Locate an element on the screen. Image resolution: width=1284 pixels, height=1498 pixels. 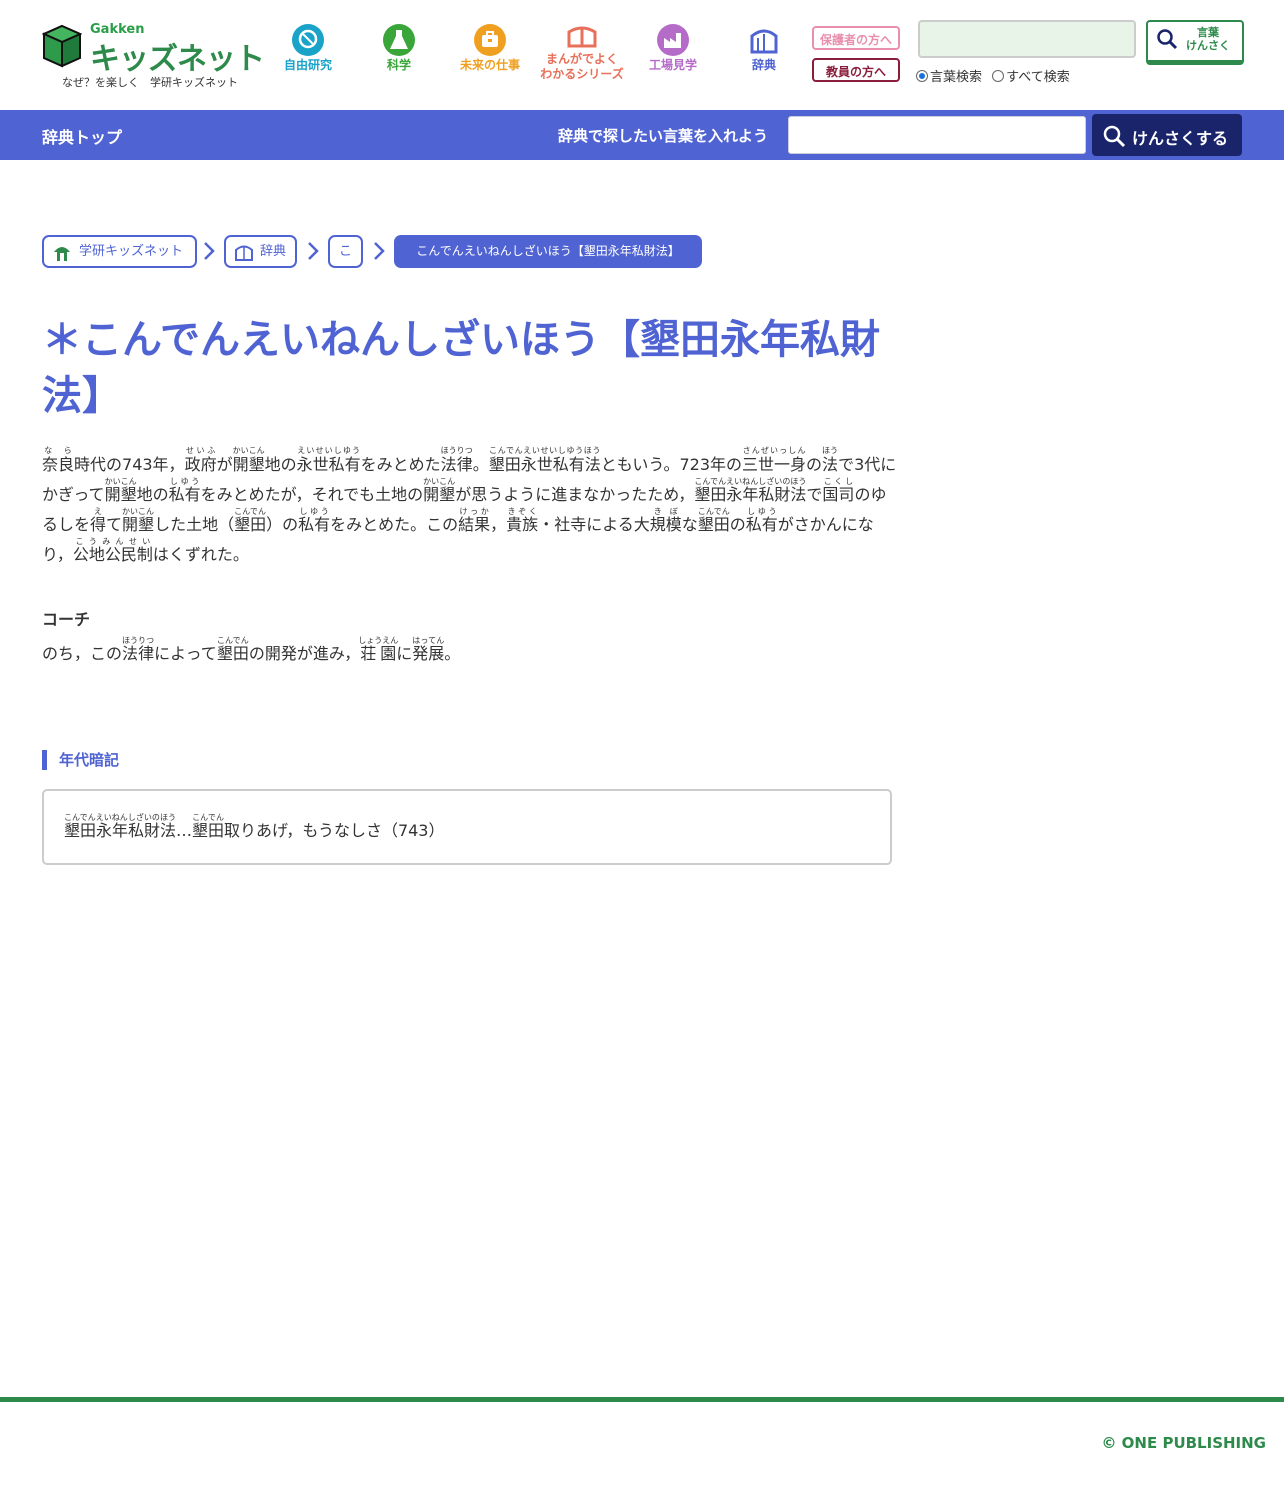
cube-logo-icon is located at coordinates (62, 46).